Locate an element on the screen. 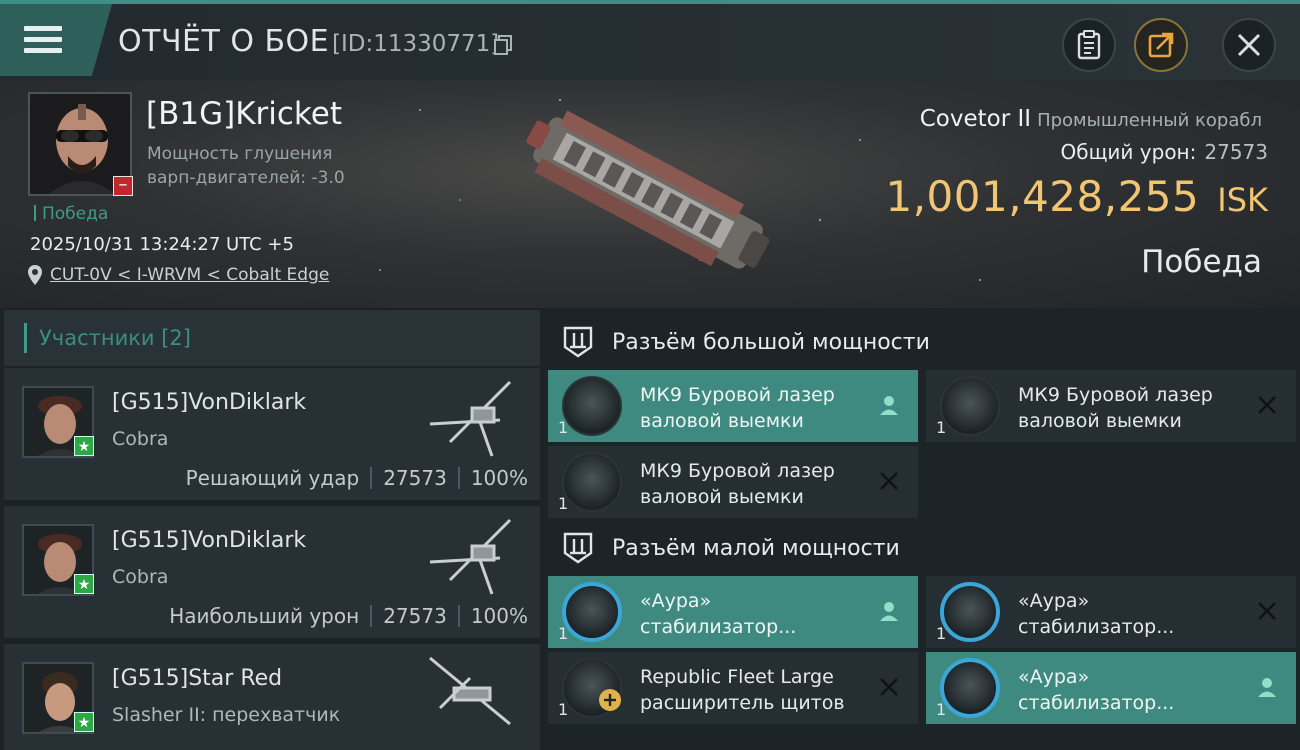 Image resolution: width=1300 pixels, height=750 pixels. close-button is located at coordinates (1249, 45).